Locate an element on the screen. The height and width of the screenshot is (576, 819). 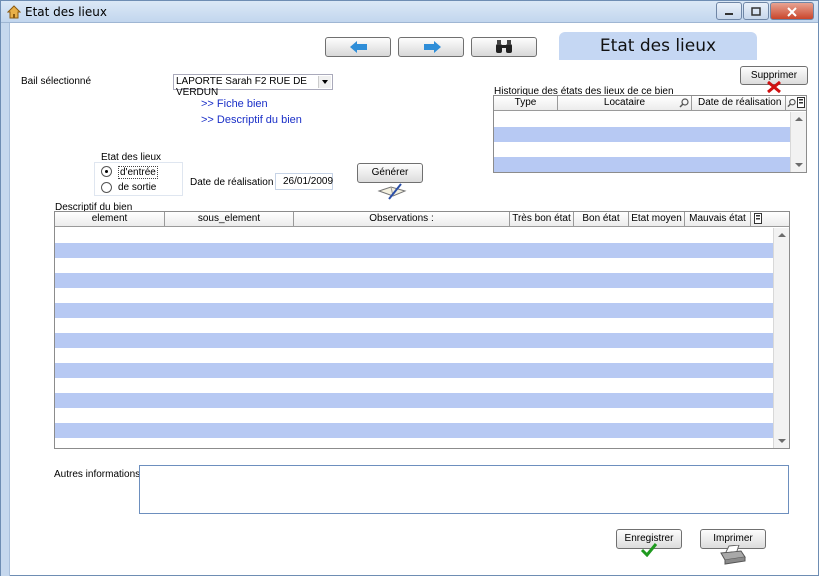
arrow-left-icon is located at coordinates (358, 47).